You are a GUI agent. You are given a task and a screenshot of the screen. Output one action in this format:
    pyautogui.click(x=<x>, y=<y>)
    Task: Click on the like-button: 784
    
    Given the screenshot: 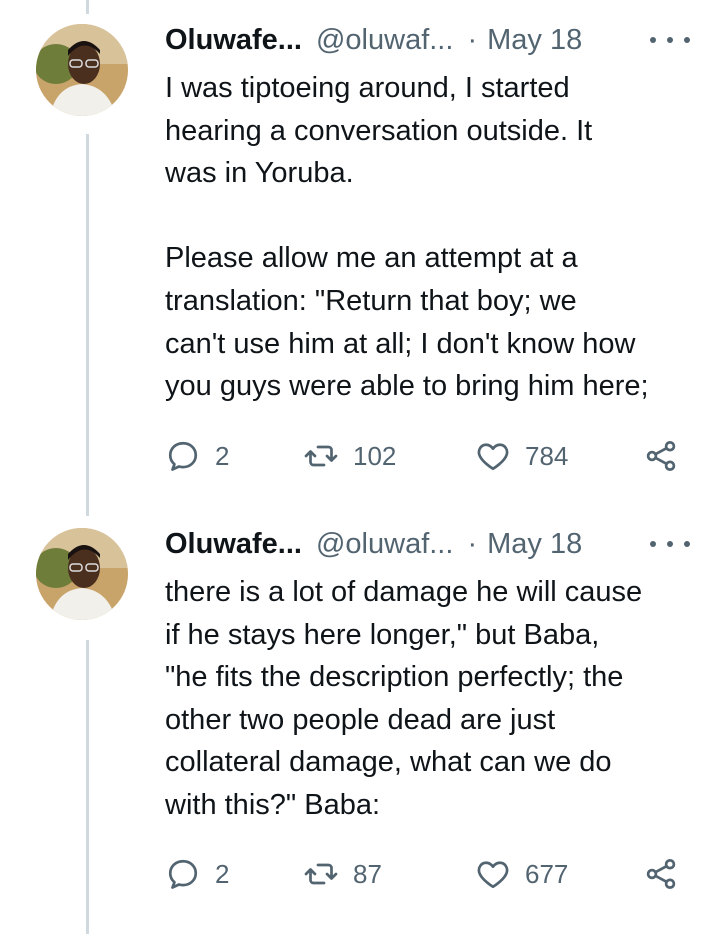 What is the action you would take?
    pyautogui.click(x=521, y=456)
    